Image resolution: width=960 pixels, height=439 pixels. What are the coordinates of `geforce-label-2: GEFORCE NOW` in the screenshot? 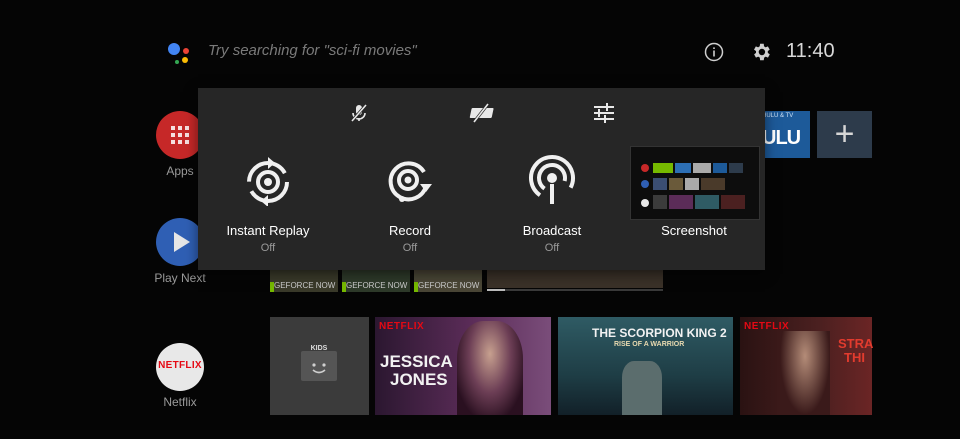 It's located at (377, 285).